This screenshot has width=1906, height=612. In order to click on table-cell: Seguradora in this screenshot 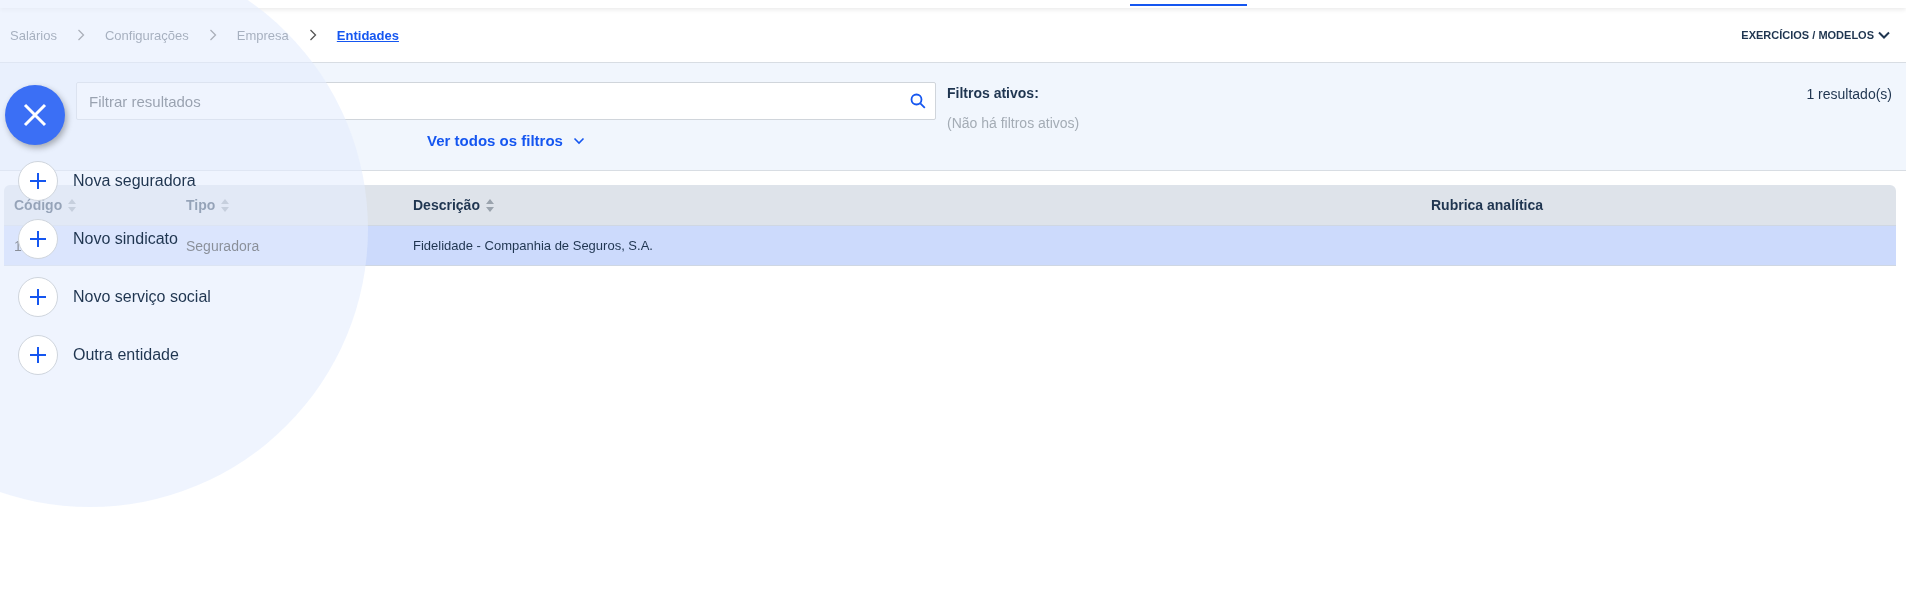, I will do `click(223, 245)`.